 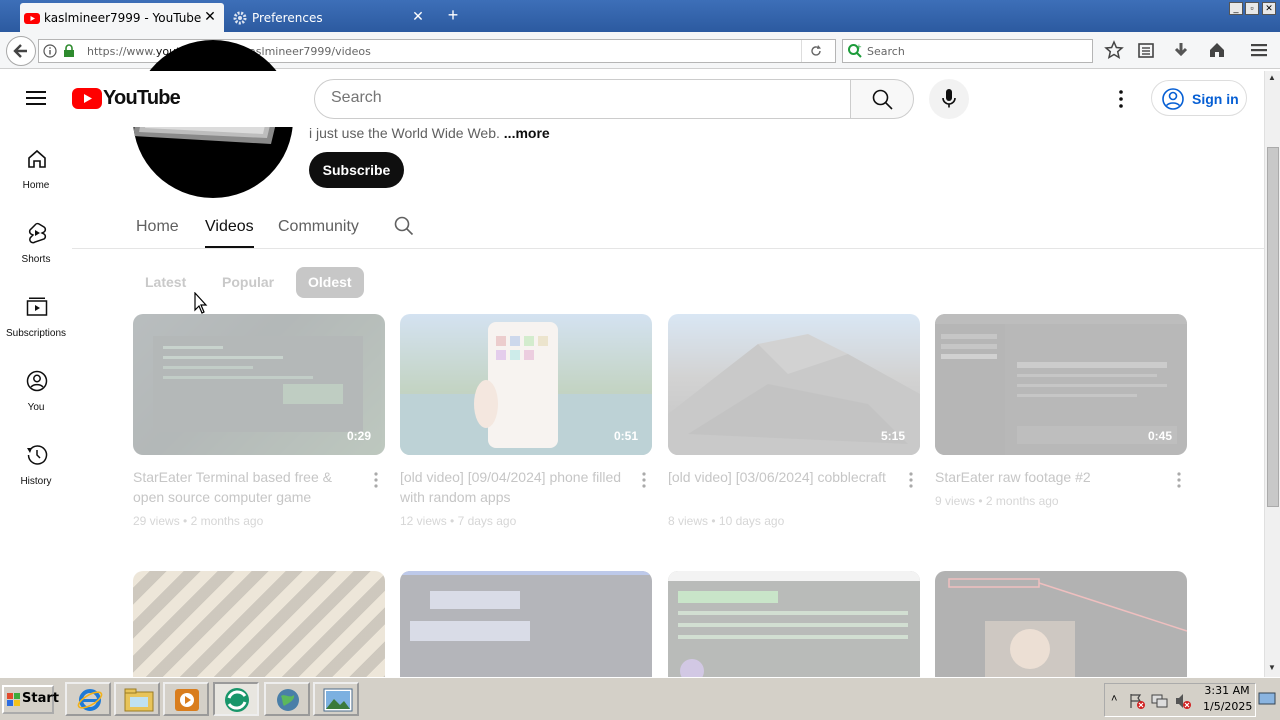 I want to click on windows-taskbar: Start ˄, so click(x=640, y=698).